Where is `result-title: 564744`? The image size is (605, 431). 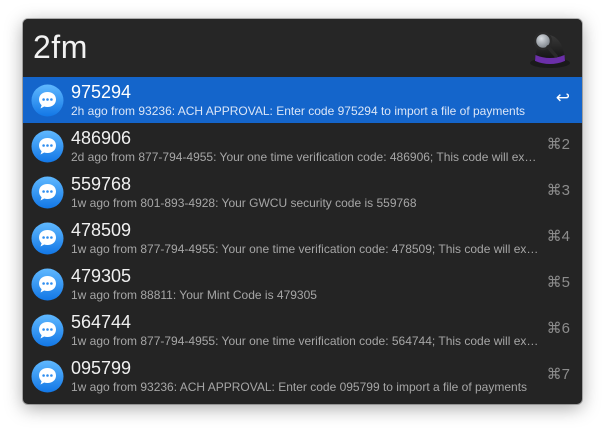 result-title: 564744 is located at coordinates (101, 322).